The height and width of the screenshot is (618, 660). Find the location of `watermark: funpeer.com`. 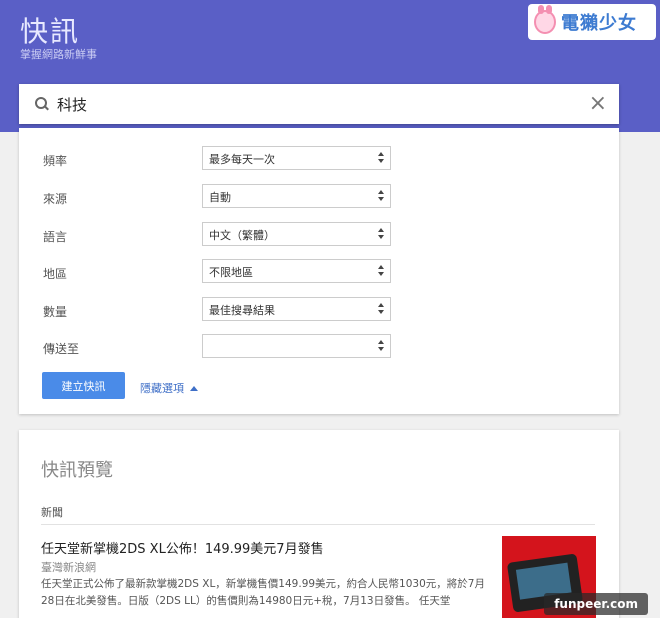

watermark: funpeer.com is located at coordinates (596, 604).